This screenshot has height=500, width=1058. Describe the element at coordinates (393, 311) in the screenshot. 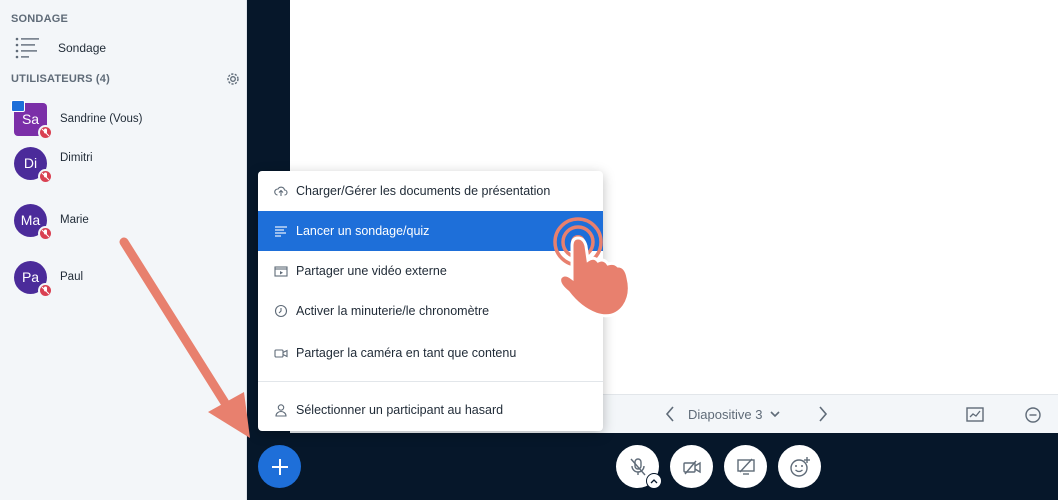

I see `menu-item-label: Activer la minuterie/le chronomètre` at that location.